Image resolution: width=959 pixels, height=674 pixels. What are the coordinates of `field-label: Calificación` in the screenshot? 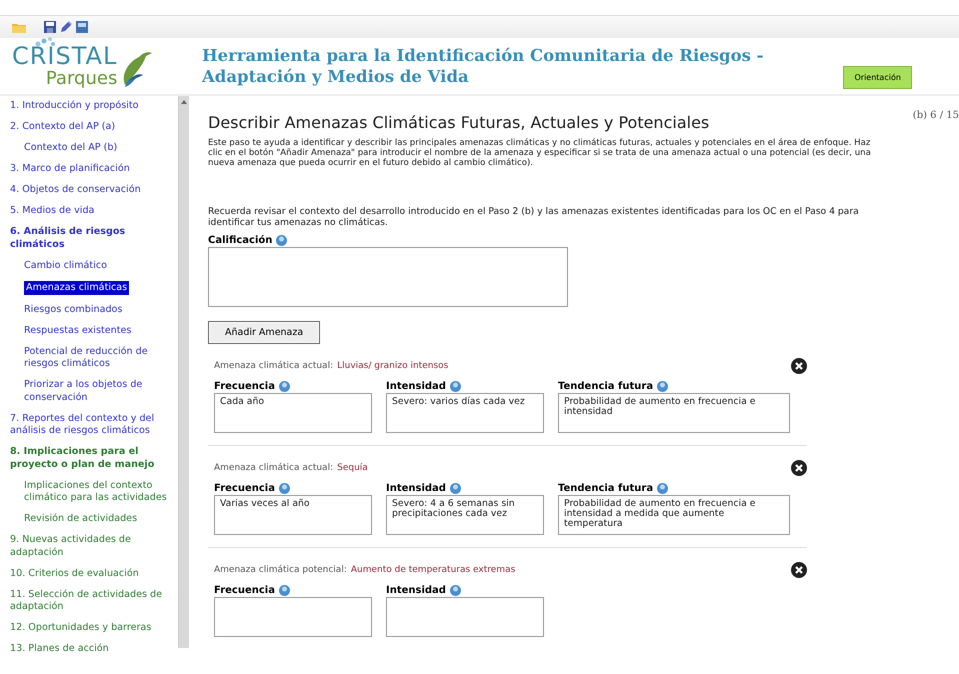 It's located at (240, 240).